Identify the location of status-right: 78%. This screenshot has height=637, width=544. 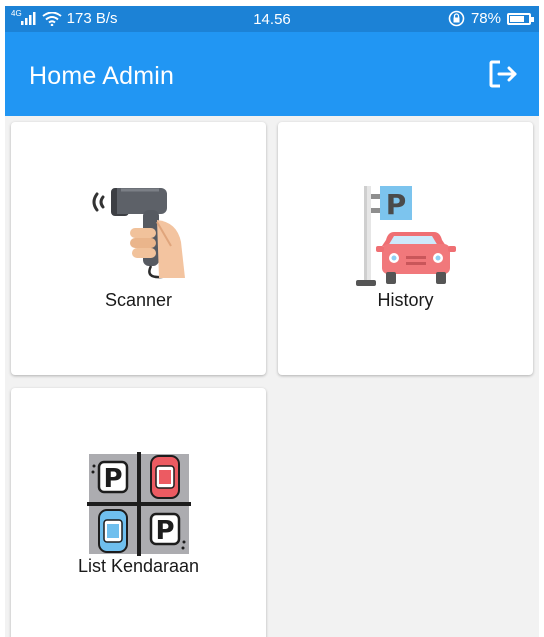
(491, 18).